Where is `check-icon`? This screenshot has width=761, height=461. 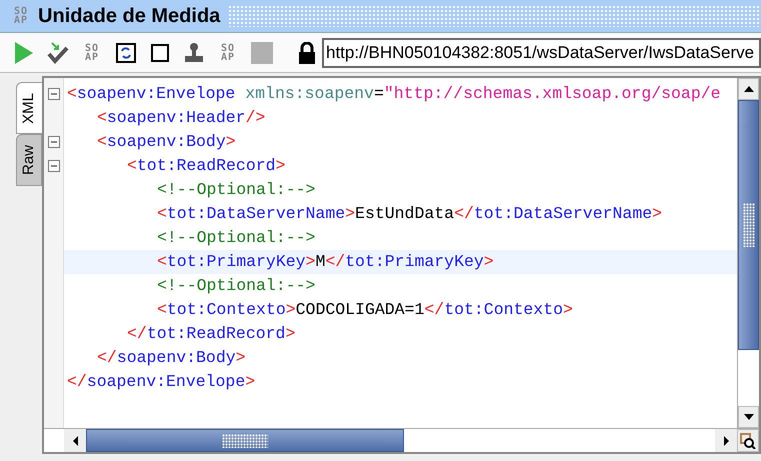 check-icon is located at coordinates (58, 53).